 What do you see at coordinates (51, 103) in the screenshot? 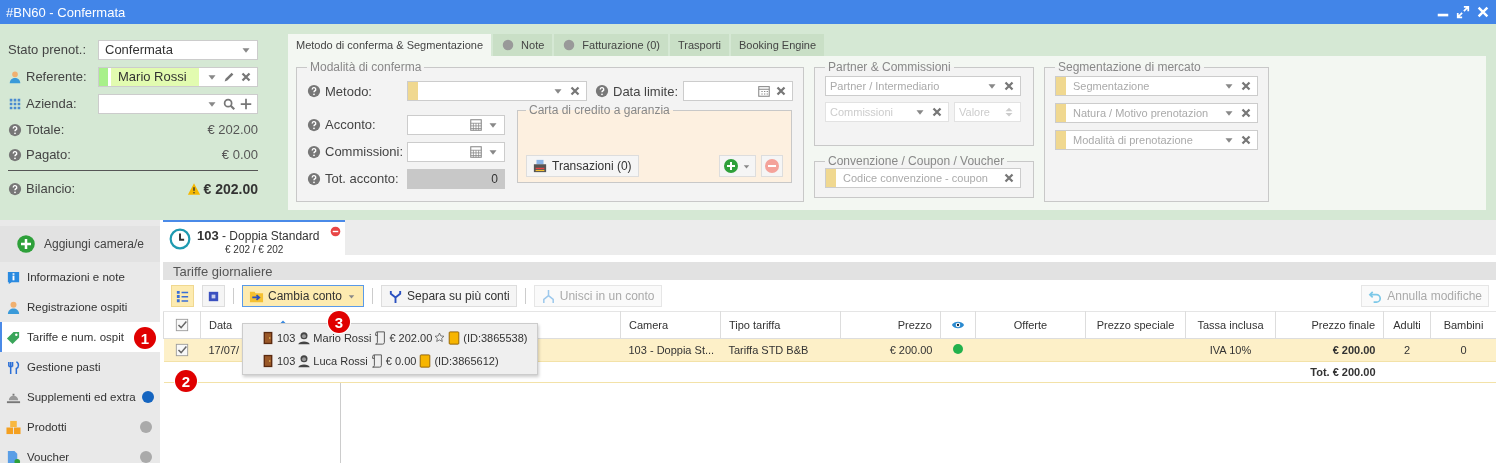
I see `field-label: Azienda:` at bounding box center [51, 103].